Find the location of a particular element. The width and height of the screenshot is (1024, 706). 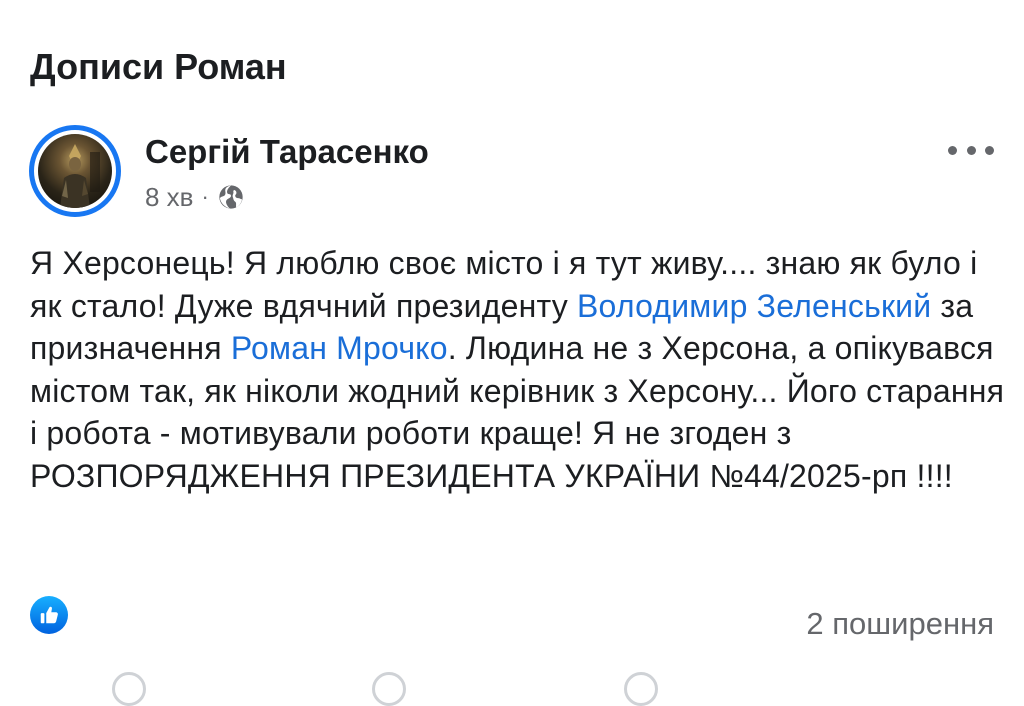

like-action-icon is located at coordinates (129, 689).